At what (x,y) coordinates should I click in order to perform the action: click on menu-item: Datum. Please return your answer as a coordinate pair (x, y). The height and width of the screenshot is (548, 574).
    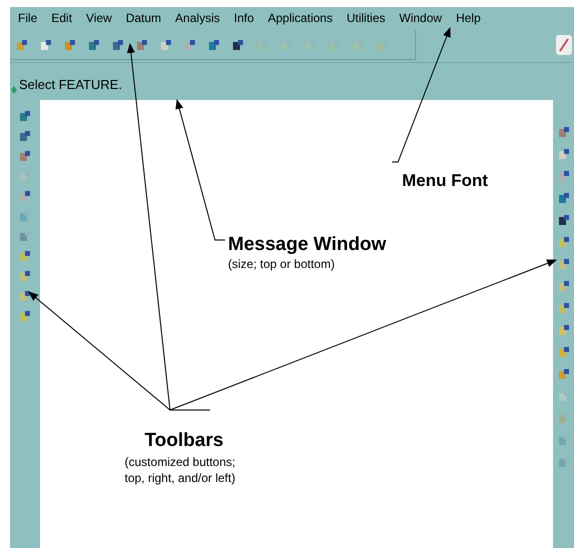
    Looking at the image, I should click on (144, 17).